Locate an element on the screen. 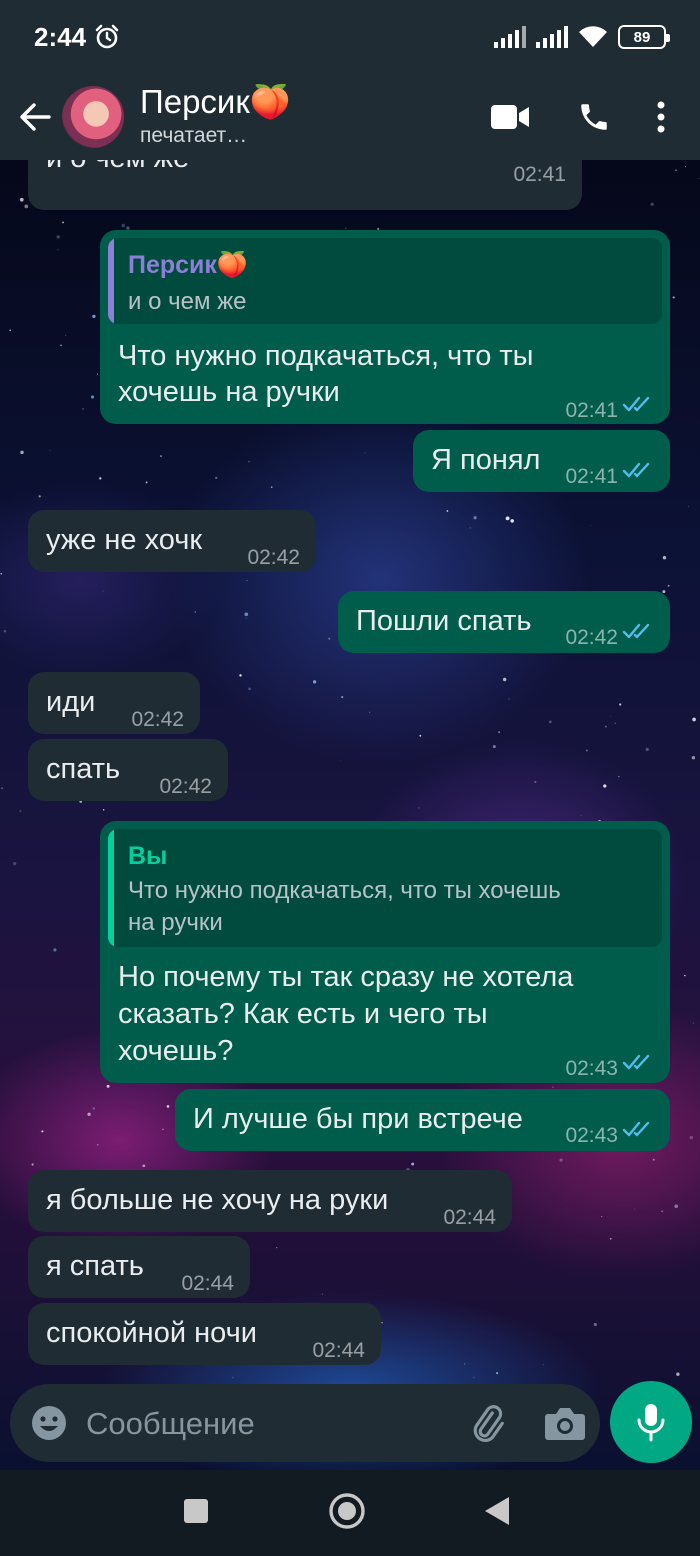  voice-call-button is located at coordinates (594, 117).